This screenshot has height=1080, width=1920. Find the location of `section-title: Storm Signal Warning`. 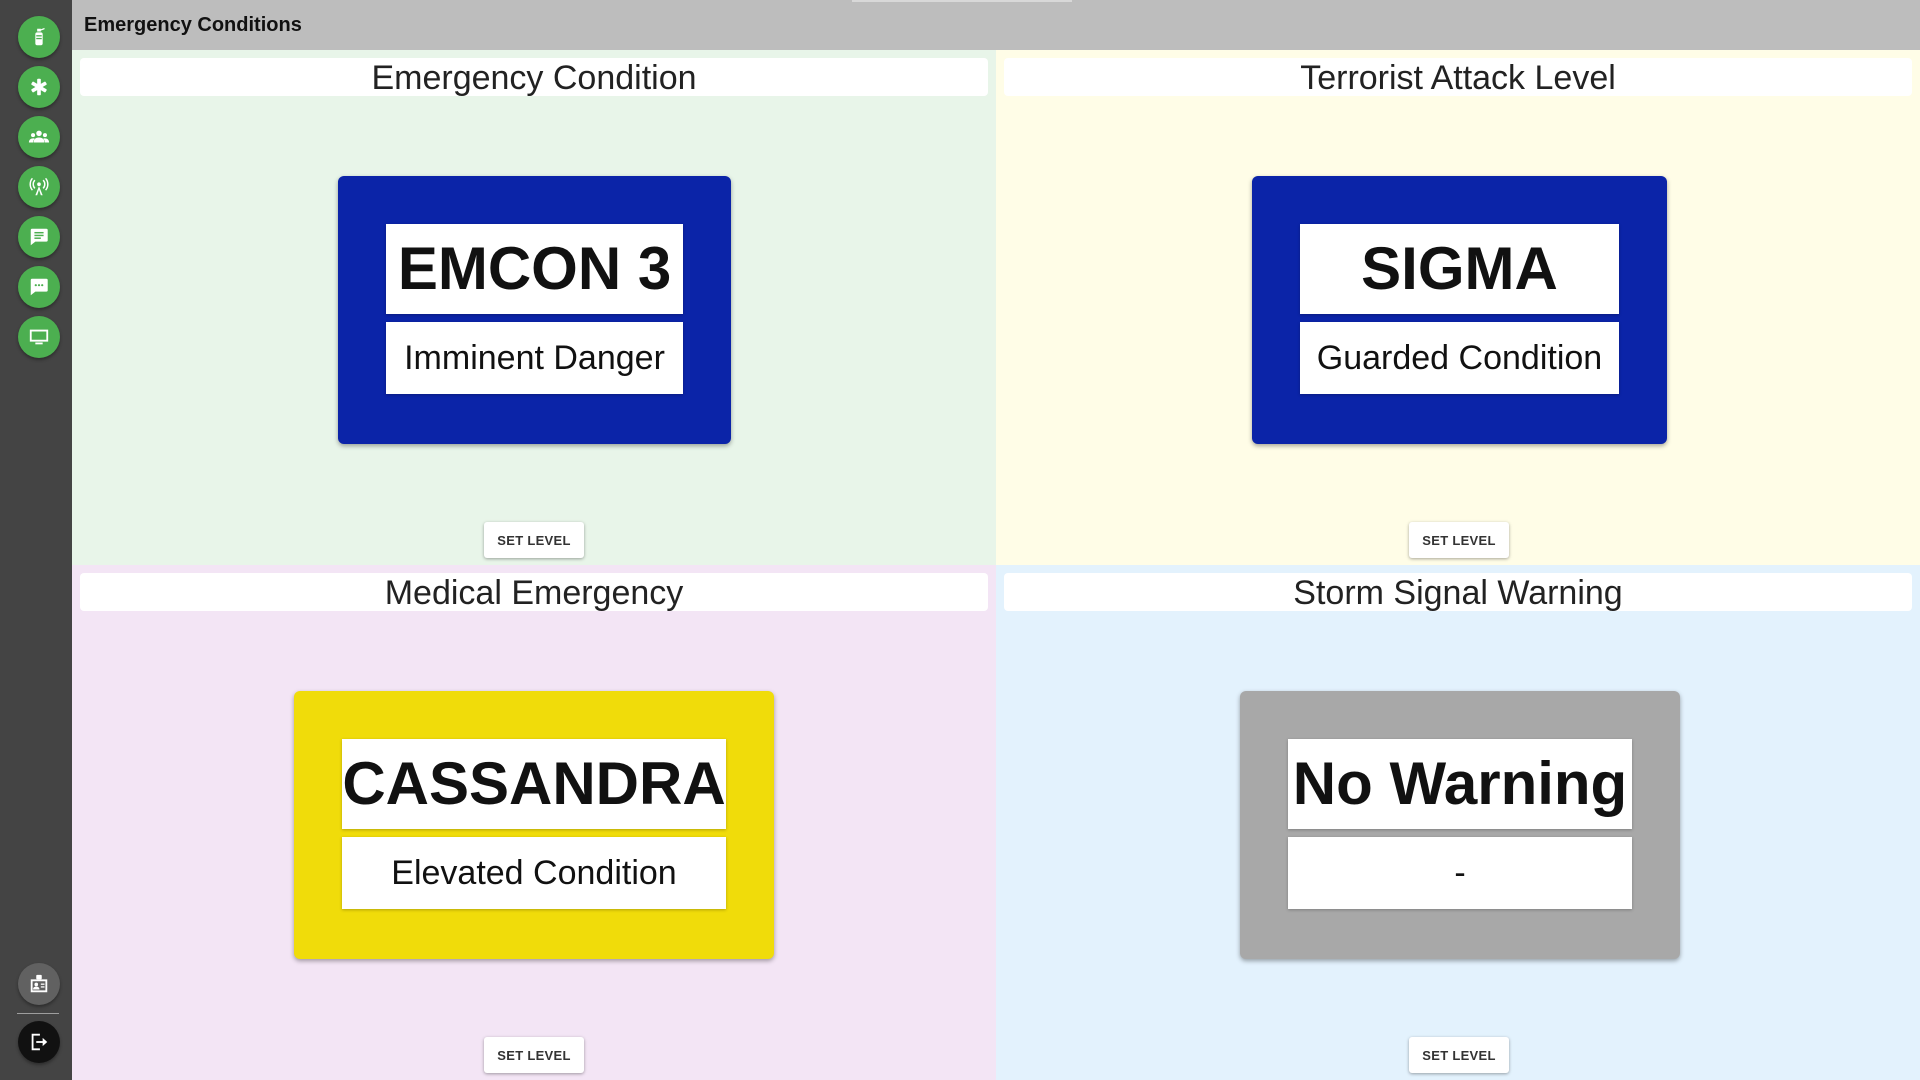

section-title: Storm Signal Warning is located at coordinates (1458, 592).